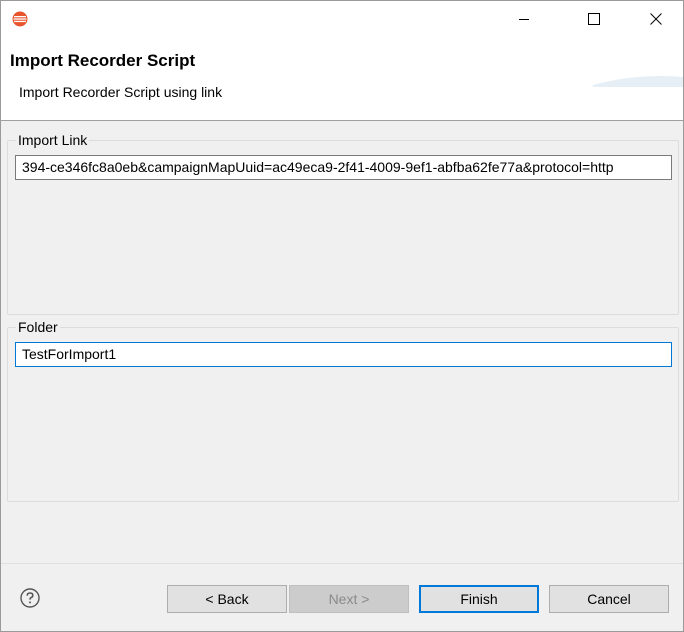  I want to click on wizard-description: Import Recorder Script using link, so click(121, 92).